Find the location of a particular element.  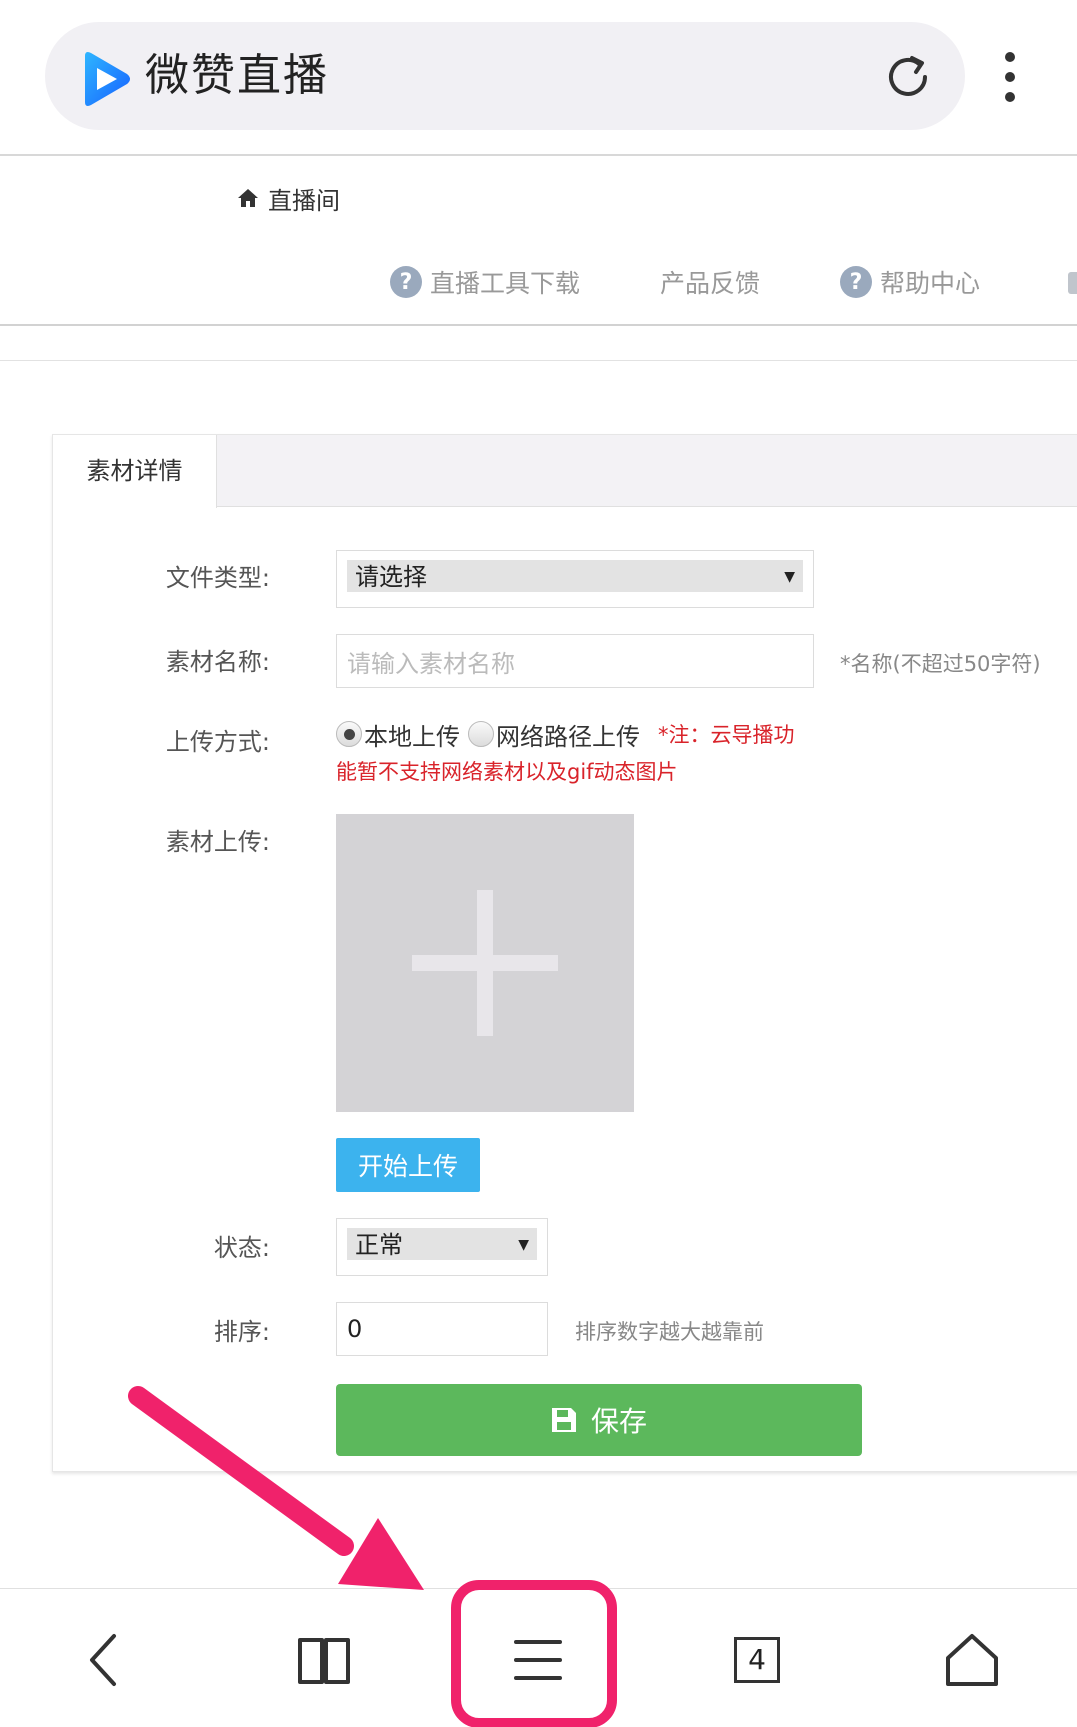

file-type-label: 文件类型: is located at coordinates (217, 578).